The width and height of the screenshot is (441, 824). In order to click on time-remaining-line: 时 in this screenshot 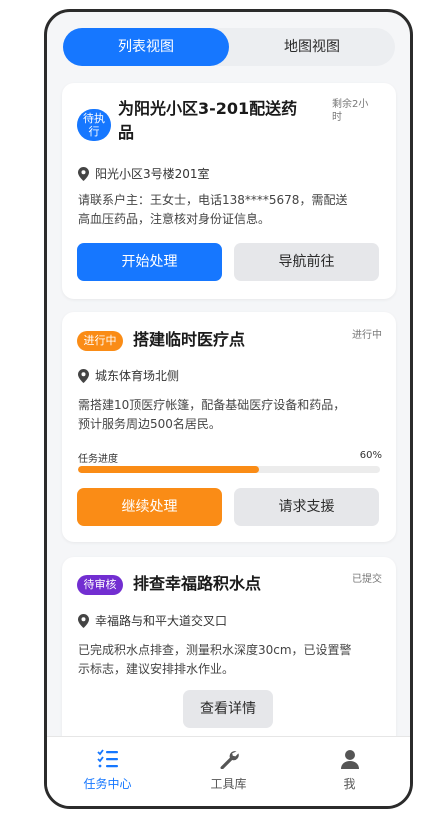, I will do `click(337, 117)`.